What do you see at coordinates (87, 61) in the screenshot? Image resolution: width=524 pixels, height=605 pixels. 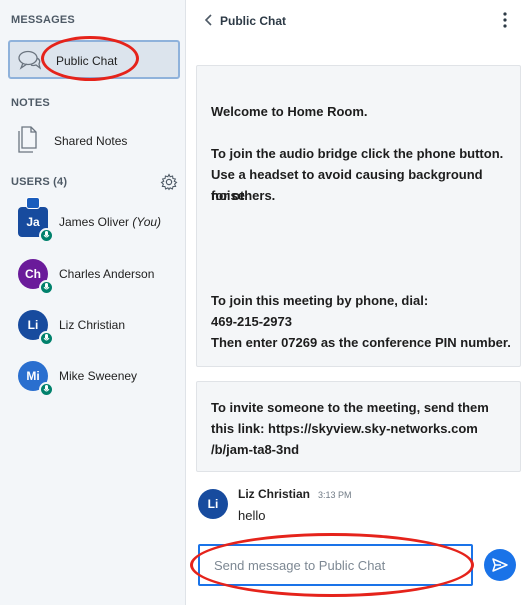 I see `public-chat-label: Public Chat` at bounding box center [87, 61].